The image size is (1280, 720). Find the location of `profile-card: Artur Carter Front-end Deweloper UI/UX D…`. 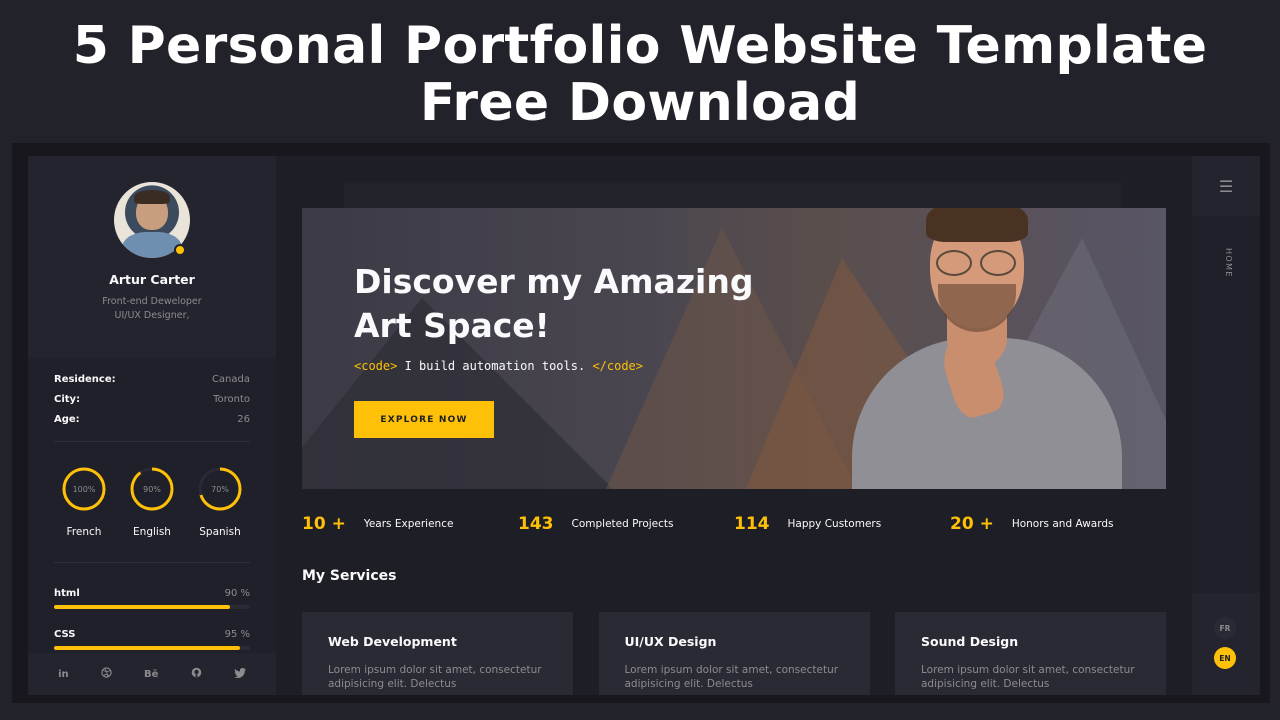

profile-card: Artur Carter Front-end Deweloper UI/UX D… is located at coordinates (152, 257).